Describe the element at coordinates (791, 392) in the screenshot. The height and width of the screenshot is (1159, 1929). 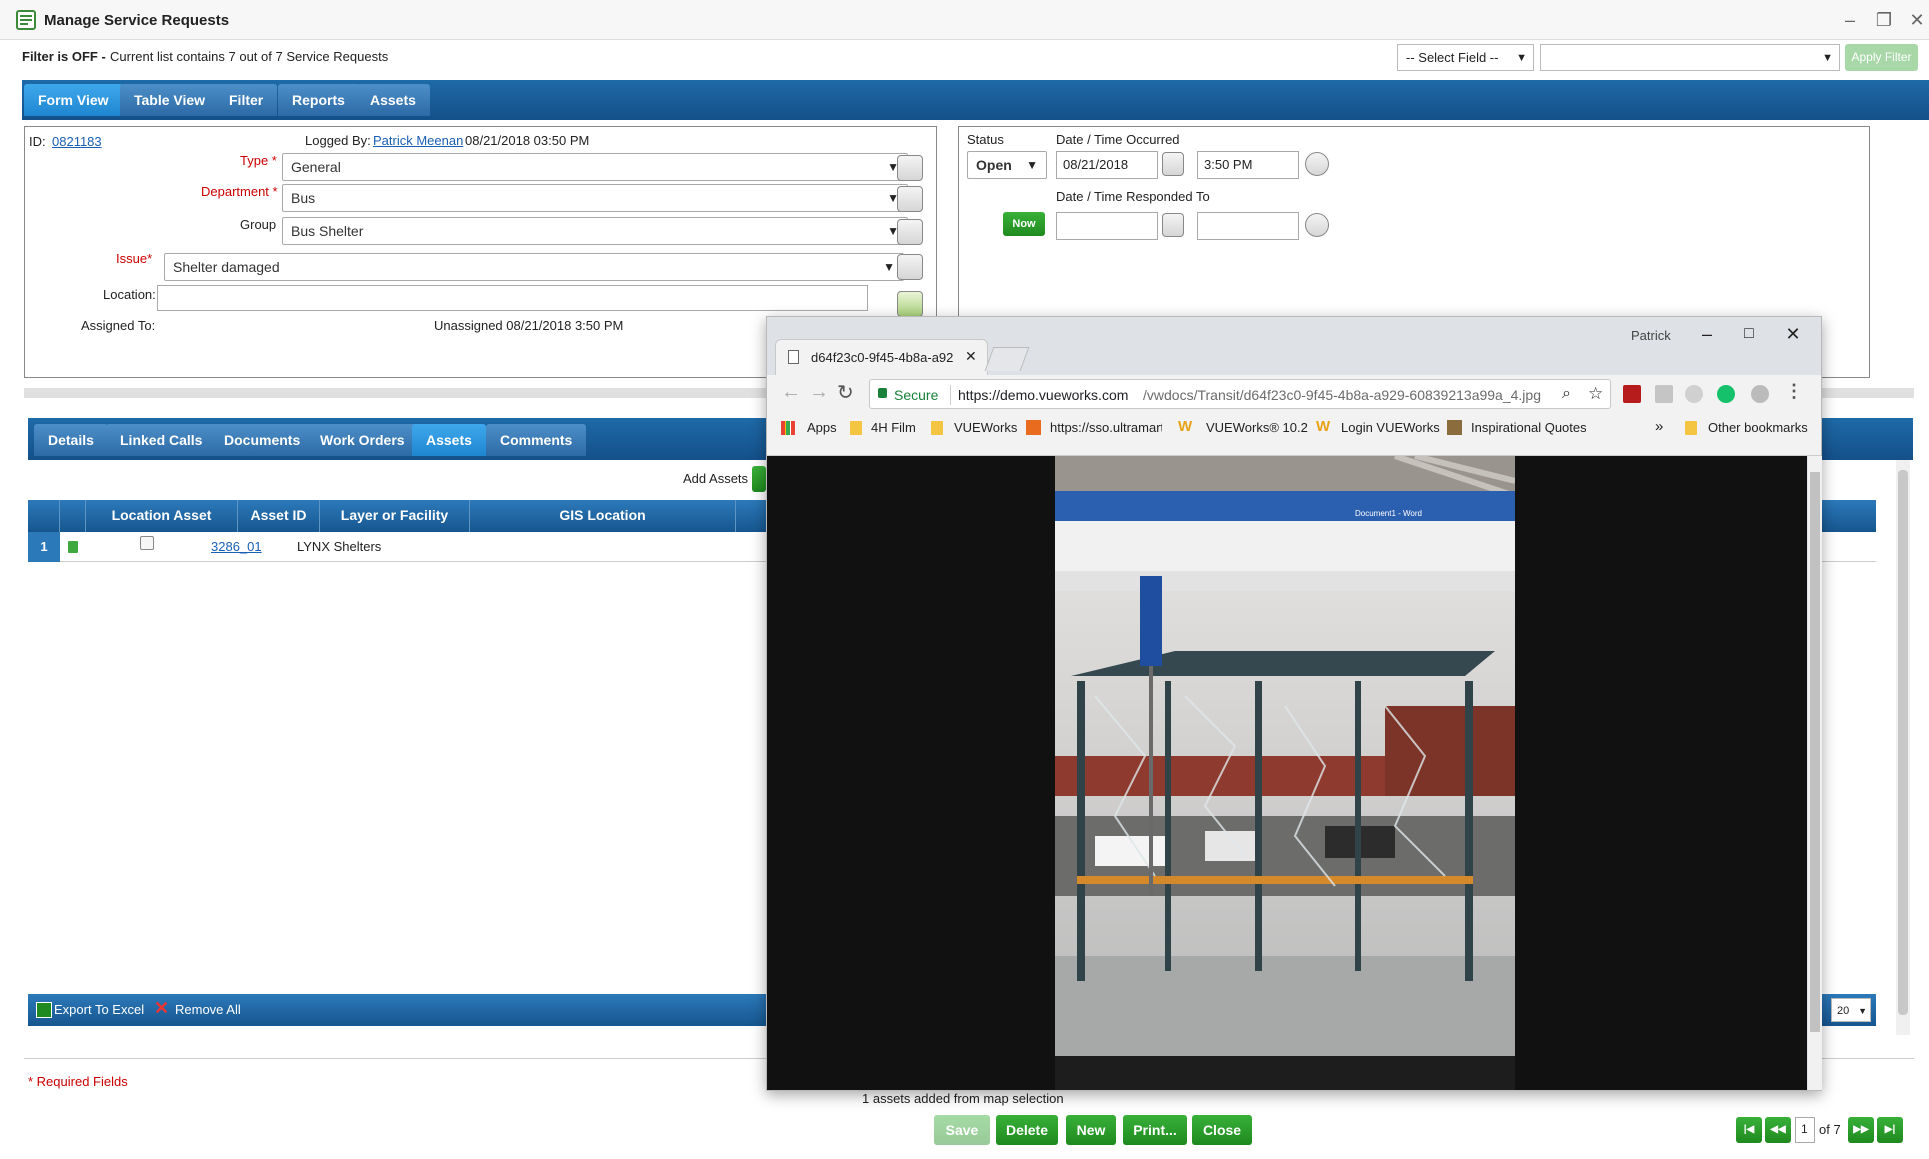
I see `back-icon: ←` at that location.